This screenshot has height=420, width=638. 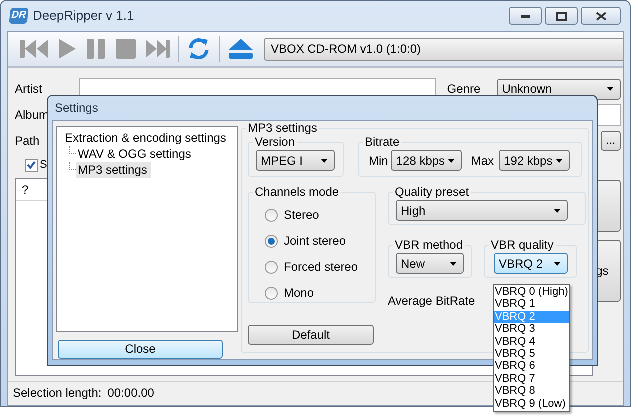 I want to click on default-button: Default, so click(x=311, y=335).